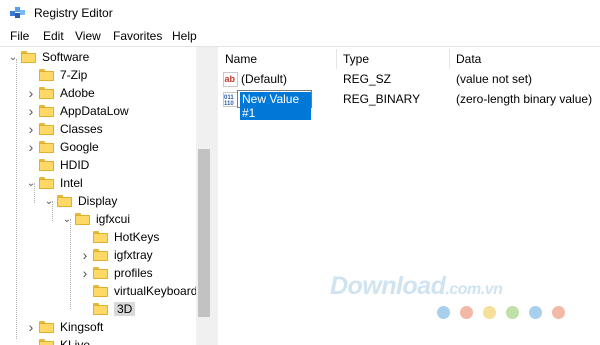 This screenshot has width=600, height=345. What do you see at coordinates (57, 165) in the screenshot?
I see `tree-item: HDID` at bounding box center [57, 165].